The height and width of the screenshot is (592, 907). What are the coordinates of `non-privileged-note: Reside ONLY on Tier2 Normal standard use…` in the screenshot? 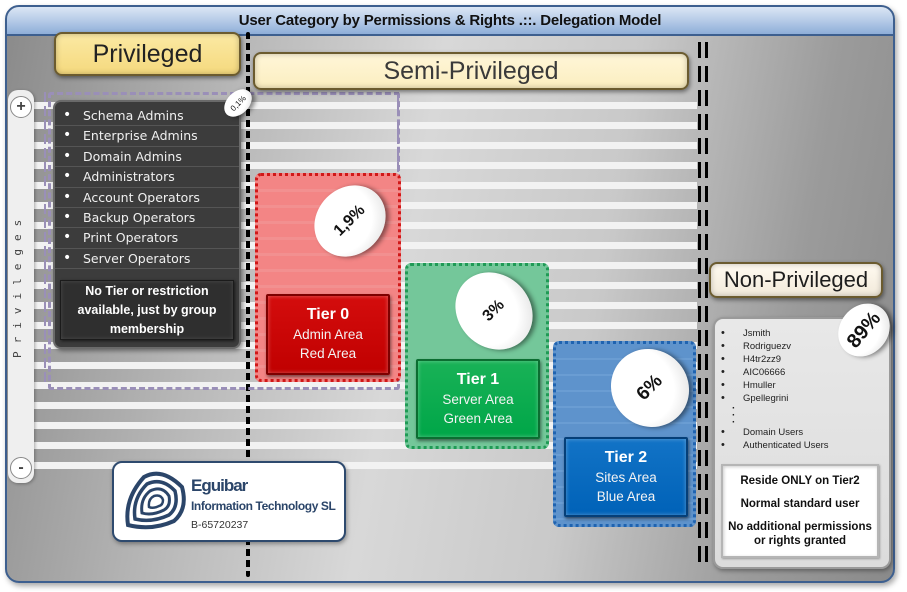 It's located at (800, 511).